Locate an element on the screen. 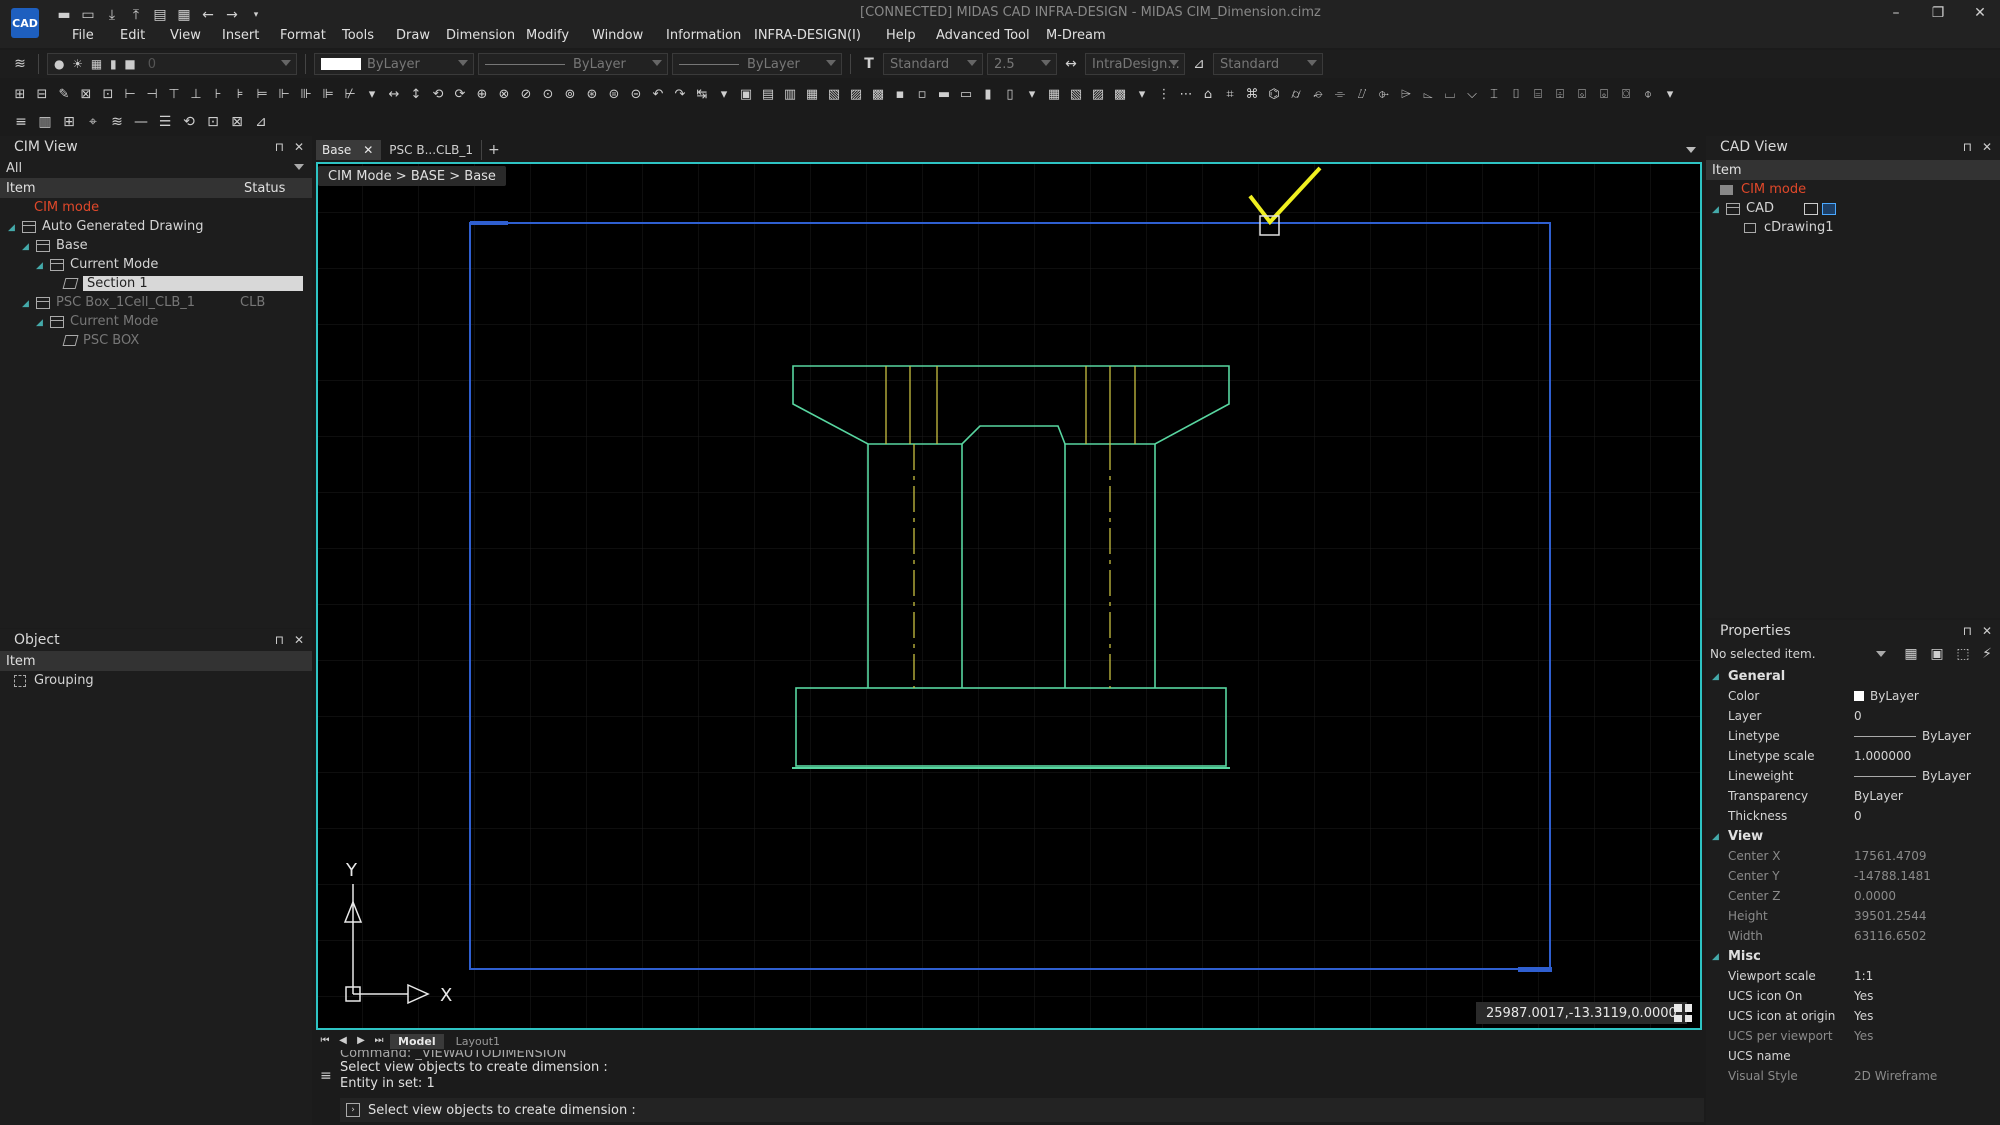 Image resolution: width=2000 pixels, height=1125 pixels. customize-dropdown-icon: ▾ is located at coordinates (256, 15).